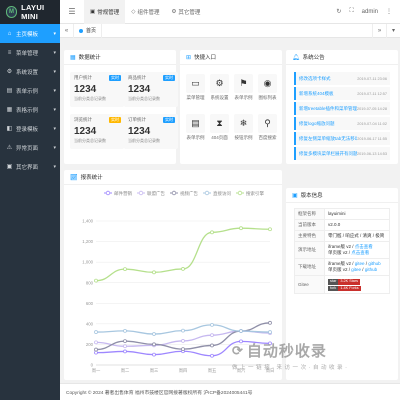 The width and height of the screenshot is (400, 400). What do you see at coordinates (219, 127) in the screenshot?
I see `quick-entry-item: ⧗ 404页面` at bounding box center [219, 127].